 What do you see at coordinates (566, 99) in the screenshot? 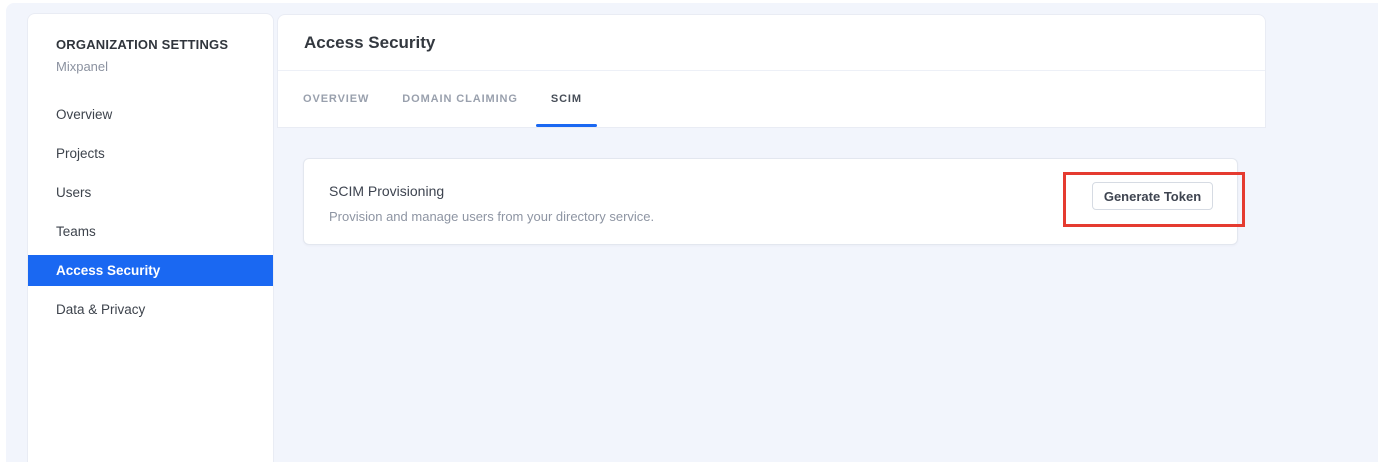
I see `tab-scim: SCIM` at bounding box center [566, 99].